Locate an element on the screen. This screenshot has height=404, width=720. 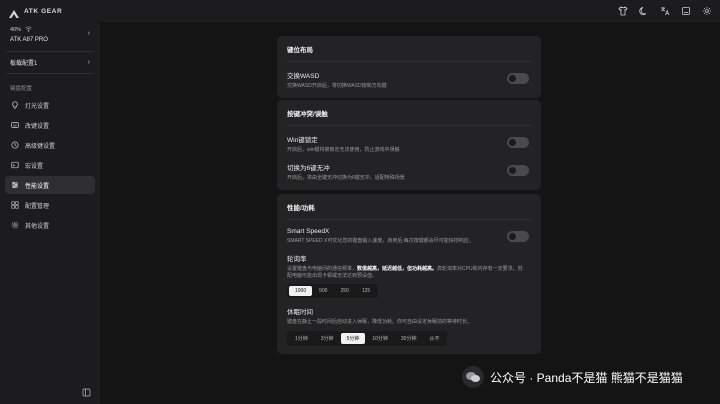
polling-rate-selector: 1000 500 250 125 is located at coordinates (333, 291).